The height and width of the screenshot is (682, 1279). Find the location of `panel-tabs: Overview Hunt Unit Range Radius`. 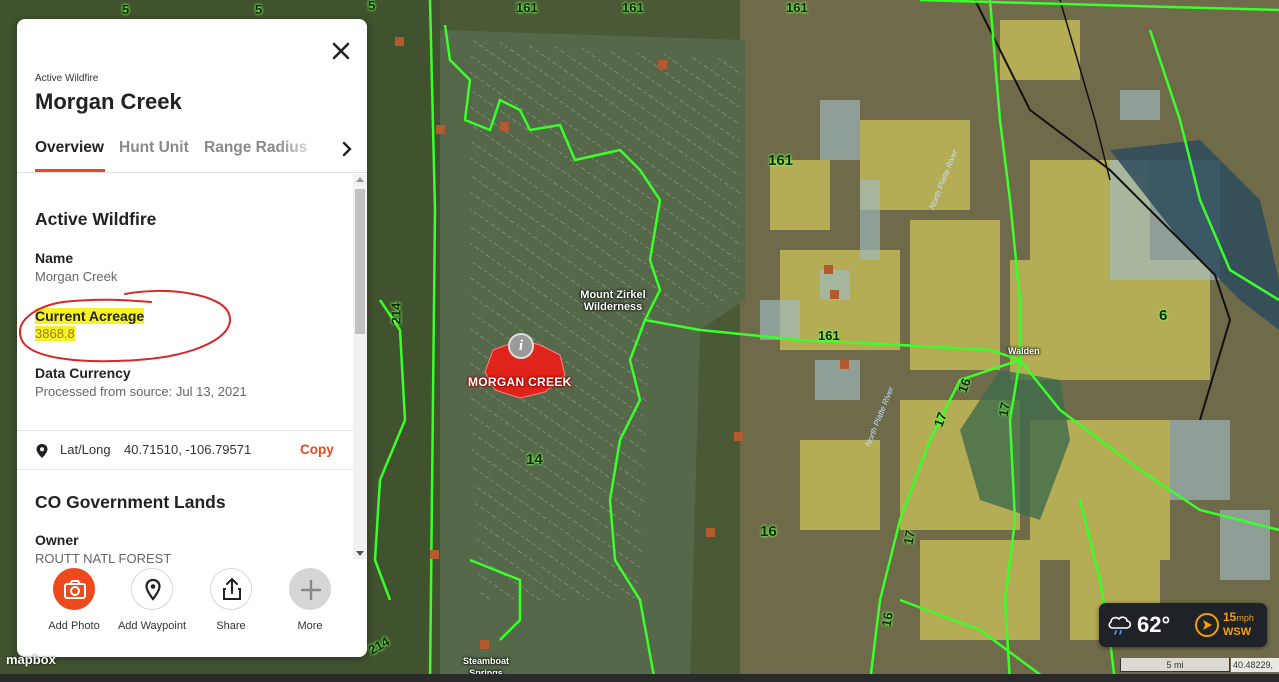

panel-tabs: Overview Hunt Unit Range Radius is located at coordinates (192, 152).